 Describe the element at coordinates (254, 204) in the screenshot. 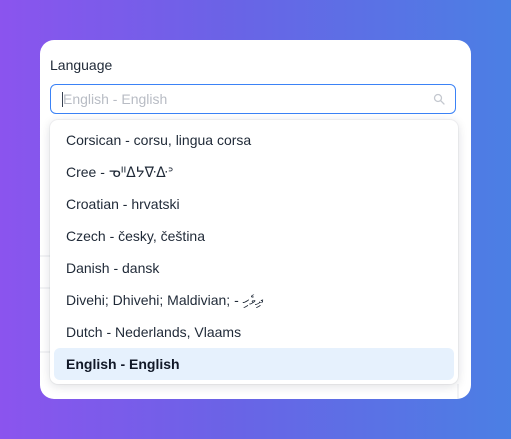

I see `language-option-croatian: Croatian - hrvatski` at that location.